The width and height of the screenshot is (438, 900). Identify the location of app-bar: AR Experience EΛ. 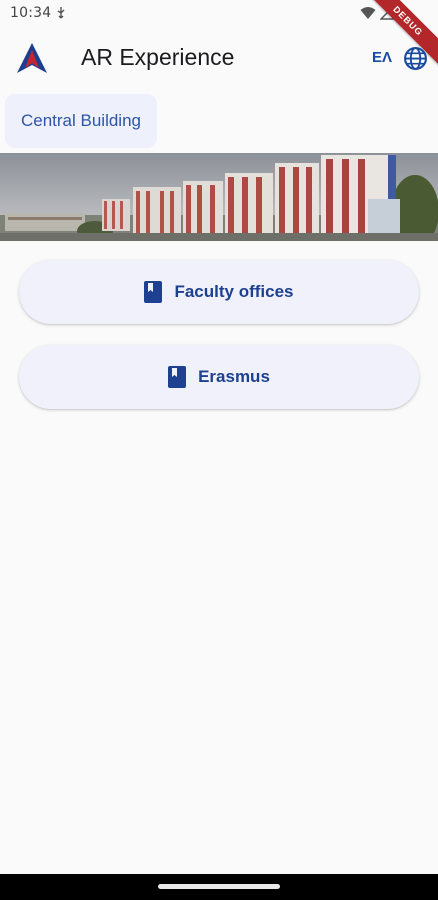
(219, 59).